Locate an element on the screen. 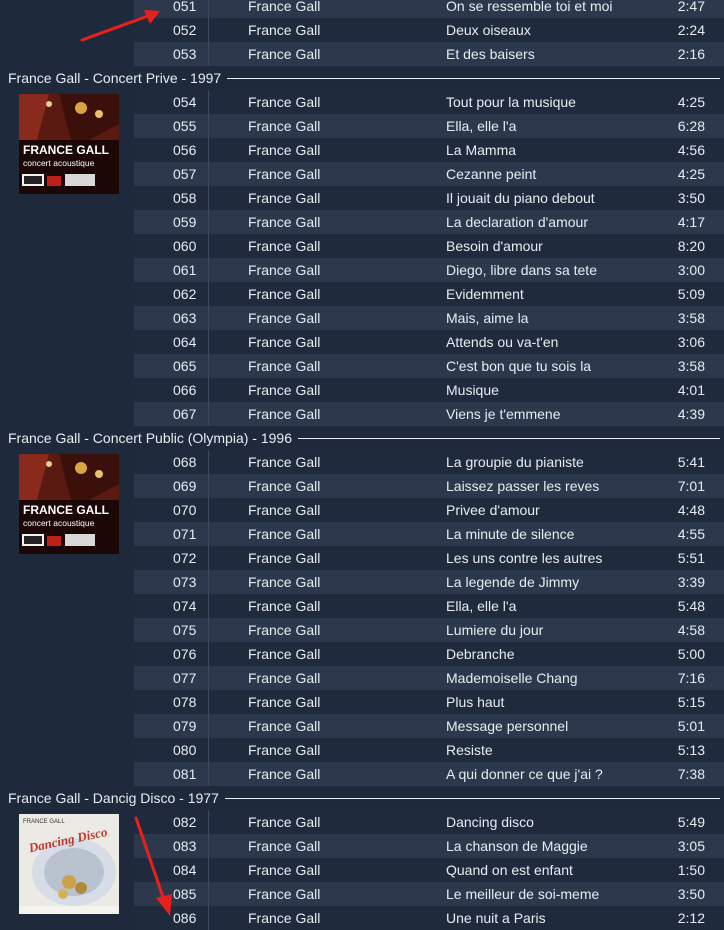 This screenshot has width=724, height=930. track-duration: 4:17 is located at coordinates (691, 222).